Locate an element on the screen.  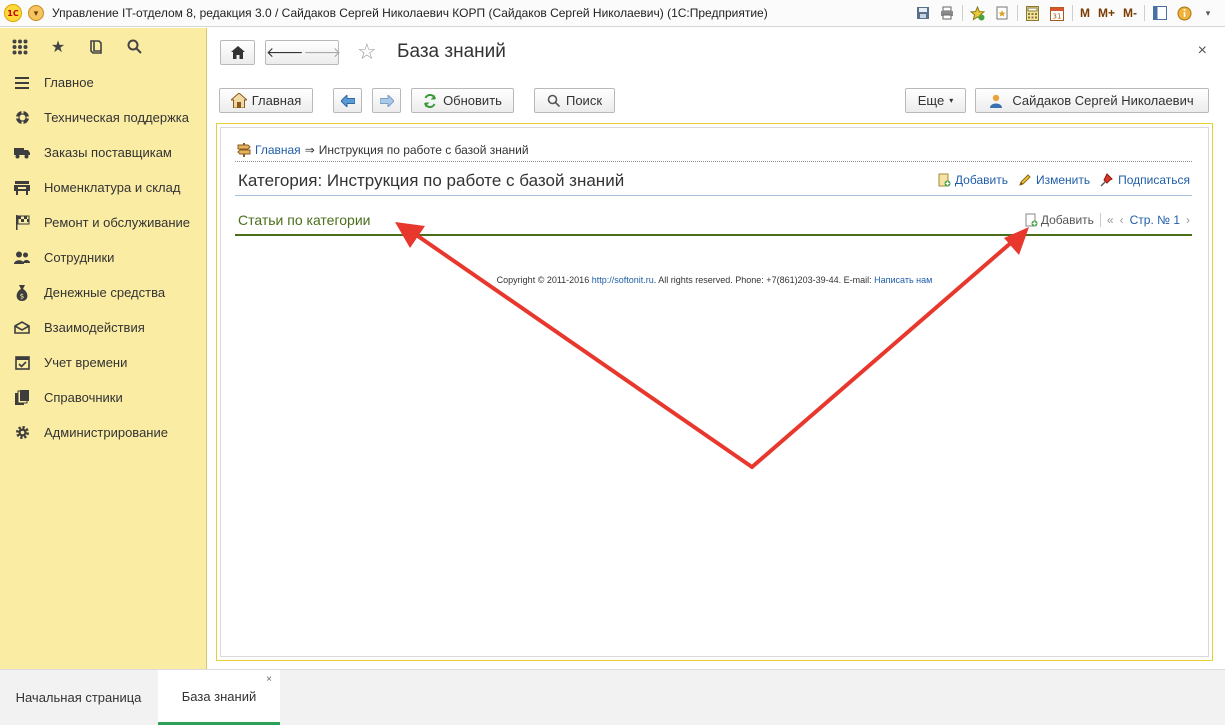
close-tab-icon: × is located at coordinates (269, 679).